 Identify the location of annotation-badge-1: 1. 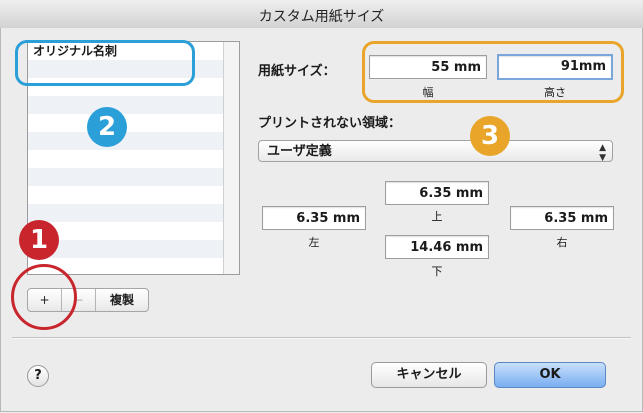
(39, 240).